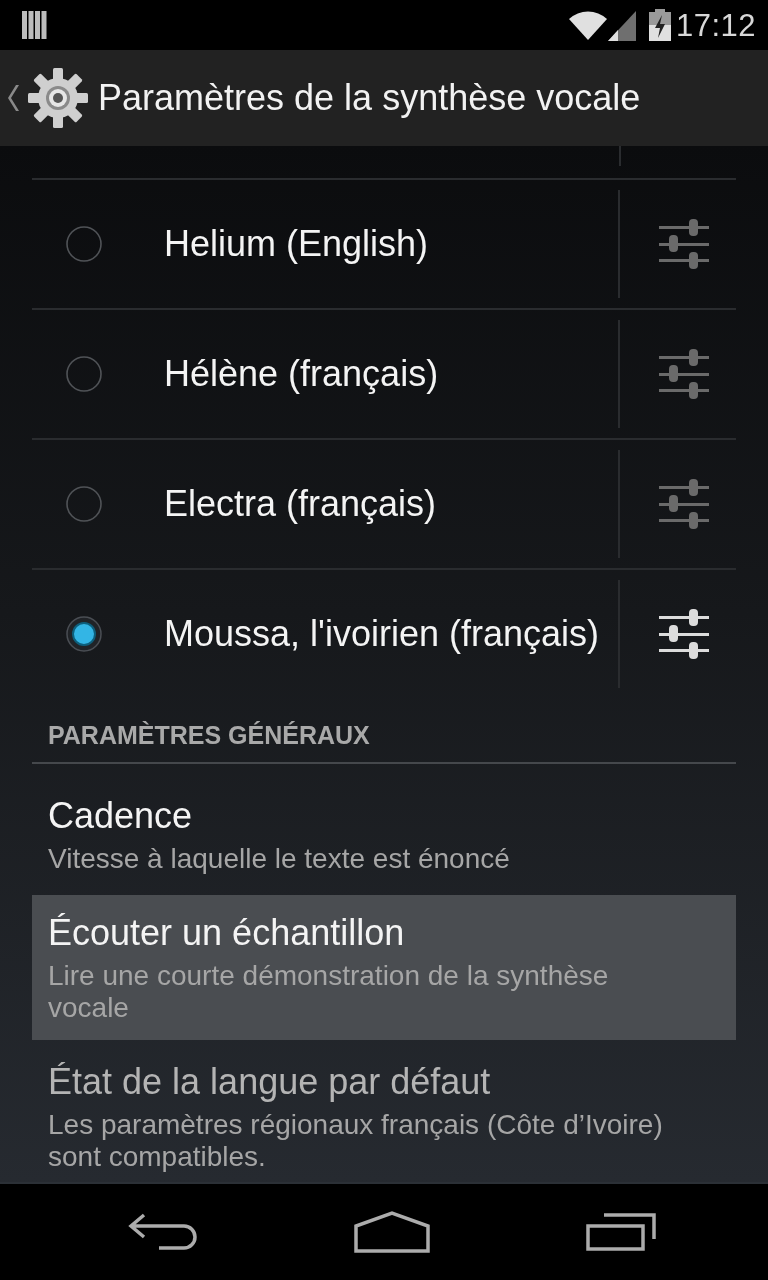  What do you see at coordinates (329, 992) in the screenshot?
I see `preference-summary: Lire une courte démonstration de la synthèse vocale` at bounding box center [329, 992].